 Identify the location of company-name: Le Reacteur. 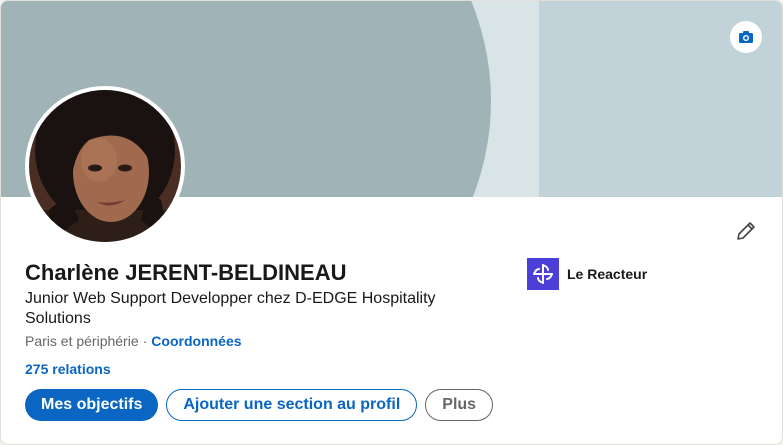
(607, 274).